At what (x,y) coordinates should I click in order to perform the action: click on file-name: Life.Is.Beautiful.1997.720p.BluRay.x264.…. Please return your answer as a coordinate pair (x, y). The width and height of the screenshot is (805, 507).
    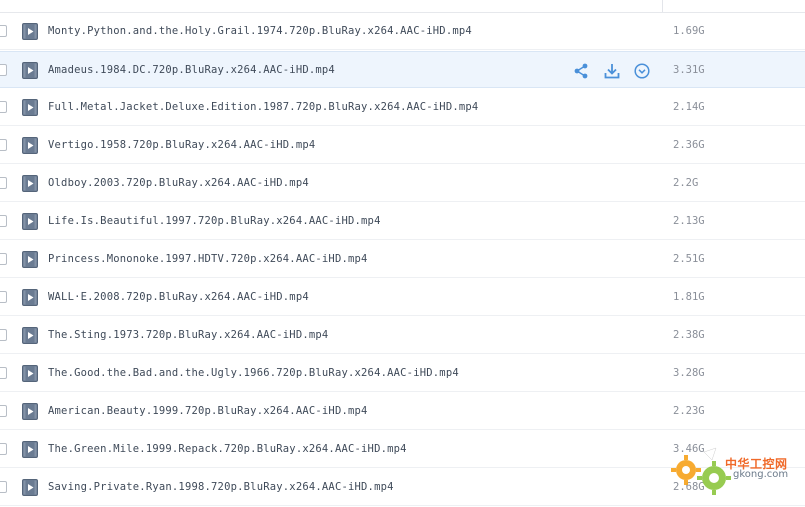
    Looking at the image, I should click on (214, 221).